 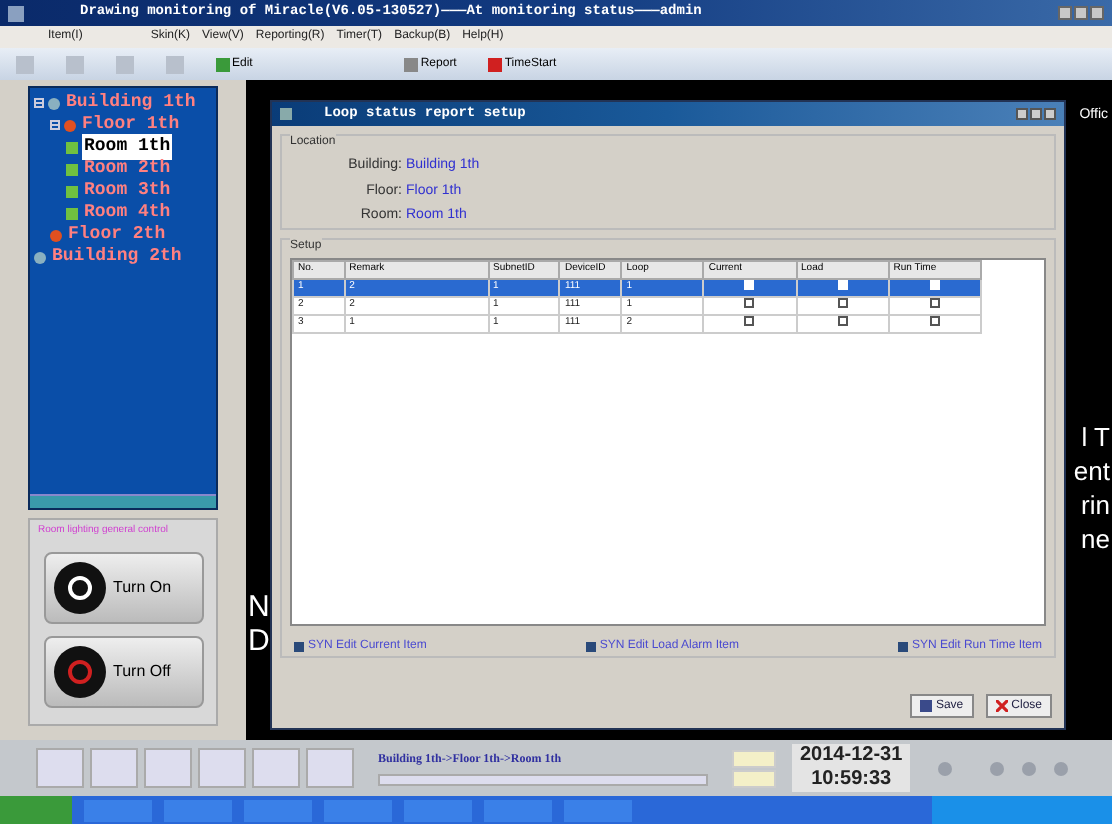 What do you see at coordinates (1095, 437) in the screenshot?
I see `canvas-label: l T` at bounding box center [1095, 437].